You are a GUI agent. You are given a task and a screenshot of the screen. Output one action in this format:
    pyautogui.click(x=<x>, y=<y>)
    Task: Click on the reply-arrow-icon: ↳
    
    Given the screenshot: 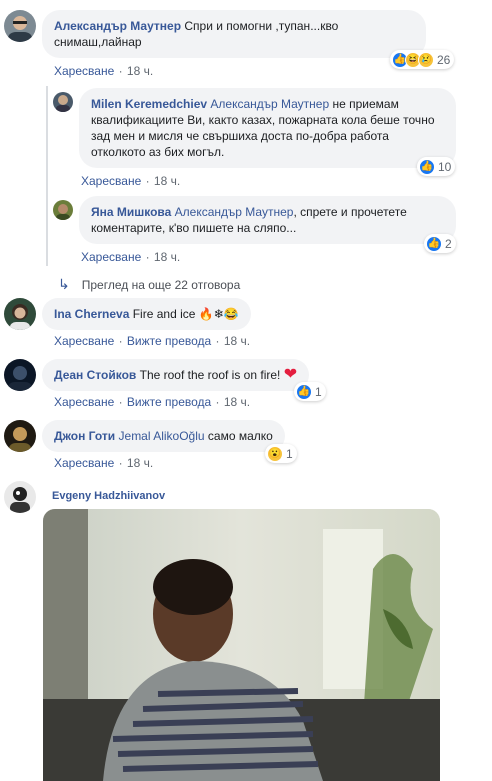 What is the action you would take?
    pyautogui.click(x=64, y=284)
    